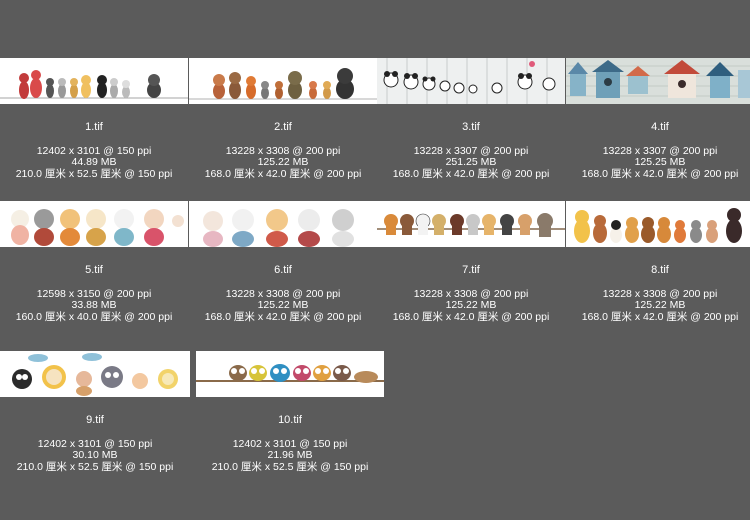 Image resolution: width=750 pixels, height=520 pixels. What do you see at coordinates (94, 81) in the screenshot?
I see `thumbnail-cats-line` at bounding box center [94, 81].